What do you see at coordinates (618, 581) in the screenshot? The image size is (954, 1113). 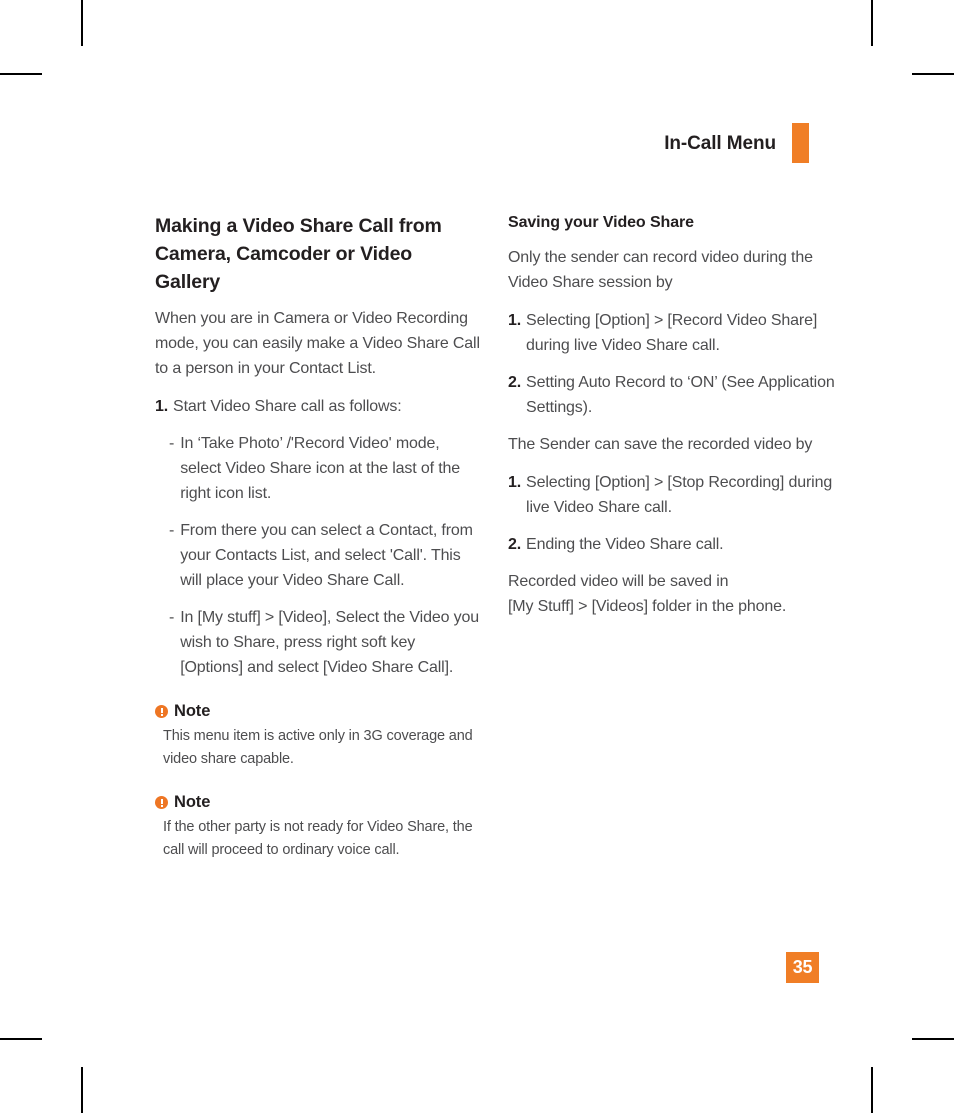 I see `closing-line-1: Recorded video will be saved in` at bounding box center [618, 581].